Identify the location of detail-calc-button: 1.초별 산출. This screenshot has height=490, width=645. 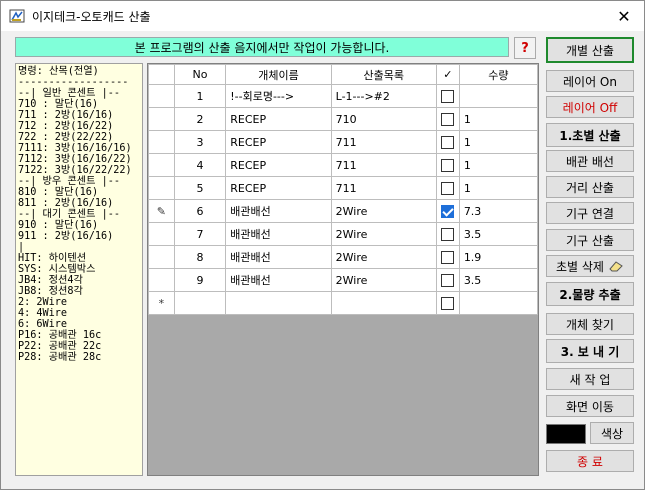
(590, 135).